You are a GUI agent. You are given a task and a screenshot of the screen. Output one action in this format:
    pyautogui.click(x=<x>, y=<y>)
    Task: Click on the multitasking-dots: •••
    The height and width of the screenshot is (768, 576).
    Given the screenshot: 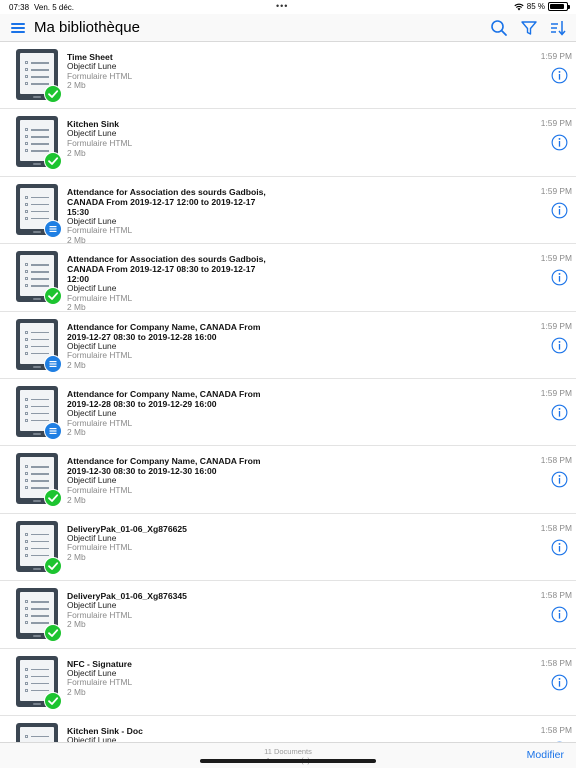 What is the action you would take?
    pyautogui.click(x=282, y=6)
    